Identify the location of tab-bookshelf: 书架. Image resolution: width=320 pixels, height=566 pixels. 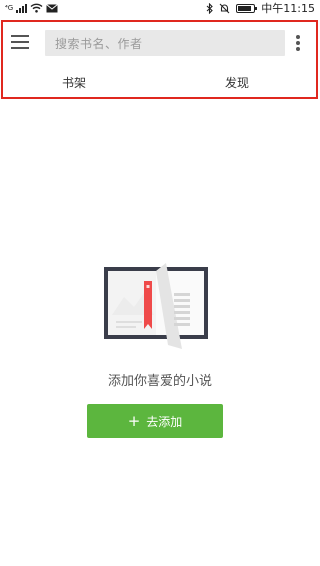
(74, 82).